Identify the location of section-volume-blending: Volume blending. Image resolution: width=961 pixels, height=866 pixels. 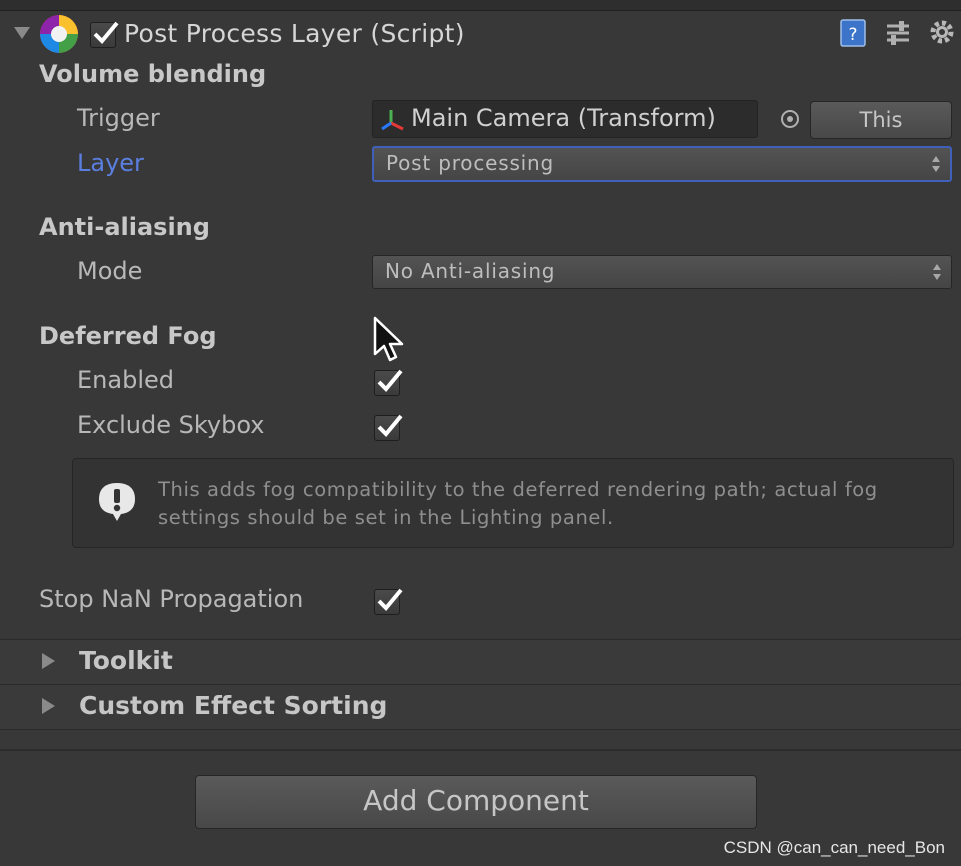
(153, 74).